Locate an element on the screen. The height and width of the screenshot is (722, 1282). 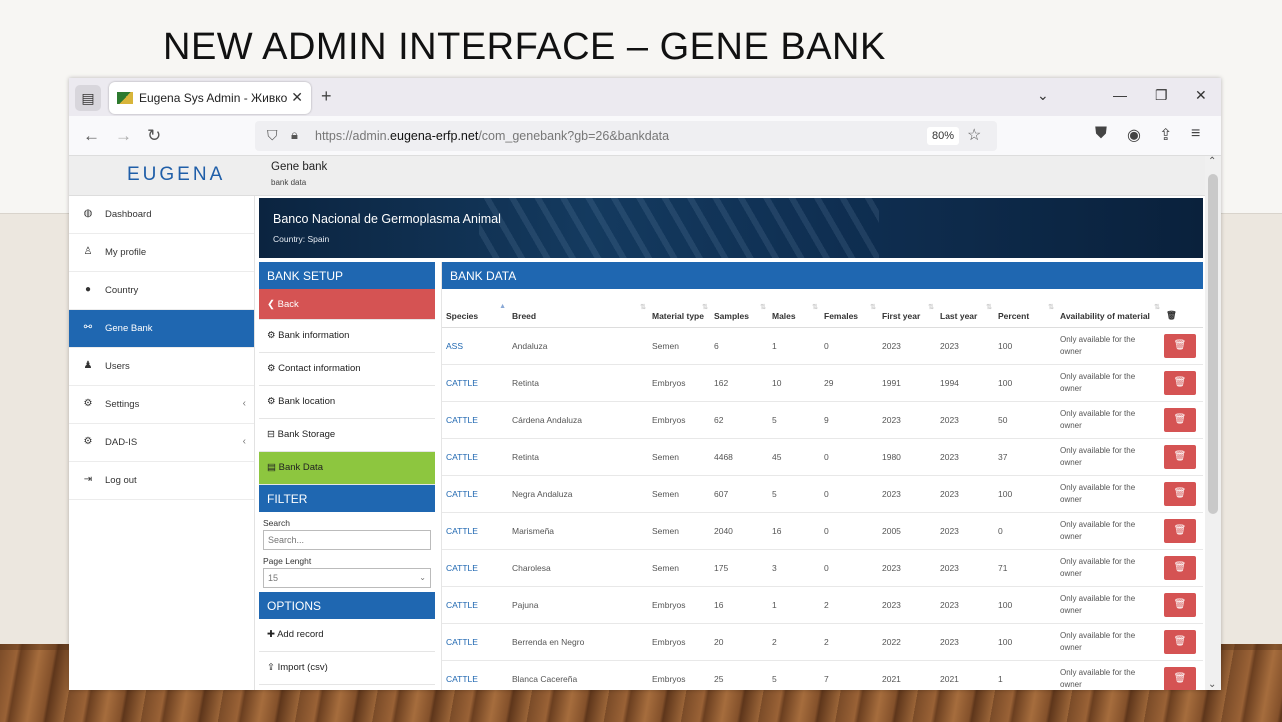
reload-icon: ↻ is located at coordinates (154, 136).